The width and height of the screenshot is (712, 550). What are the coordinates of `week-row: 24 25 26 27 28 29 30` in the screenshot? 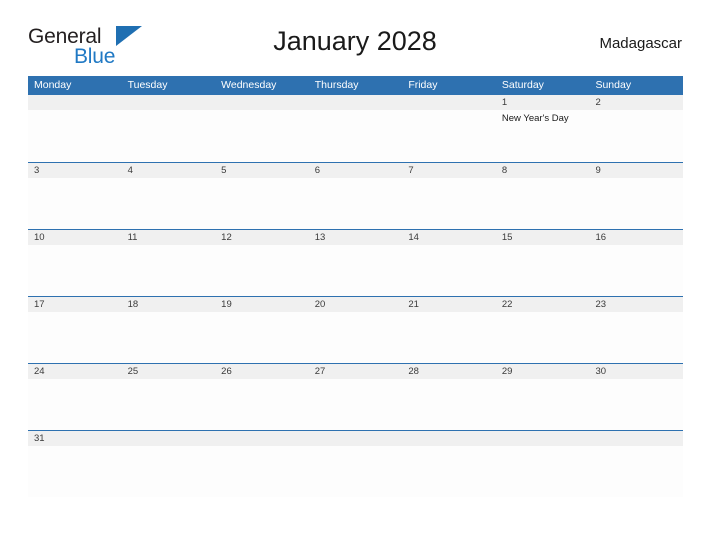 It's located at (355, 396).